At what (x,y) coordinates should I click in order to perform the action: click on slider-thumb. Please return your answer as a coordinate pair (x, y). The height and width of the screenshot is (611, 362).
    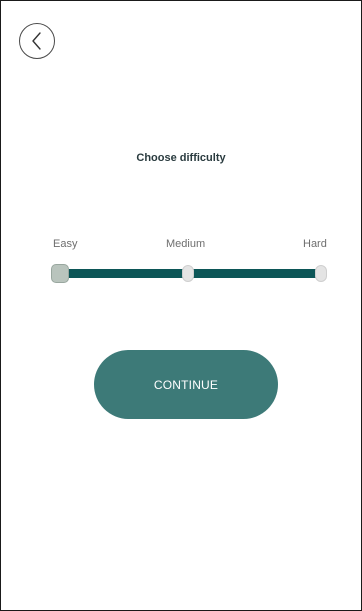
    Looking at the image, I should click on (60, 273).